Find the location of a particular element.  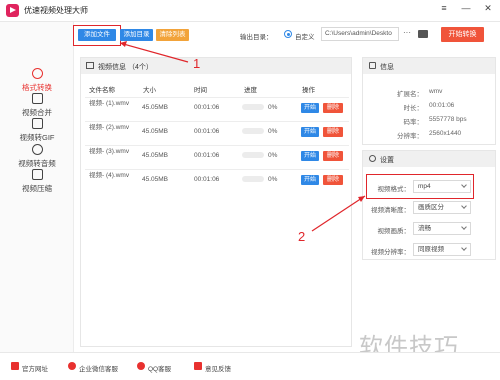

footer-link-label: 企业微信客服 is located at coordinates (98, 369).